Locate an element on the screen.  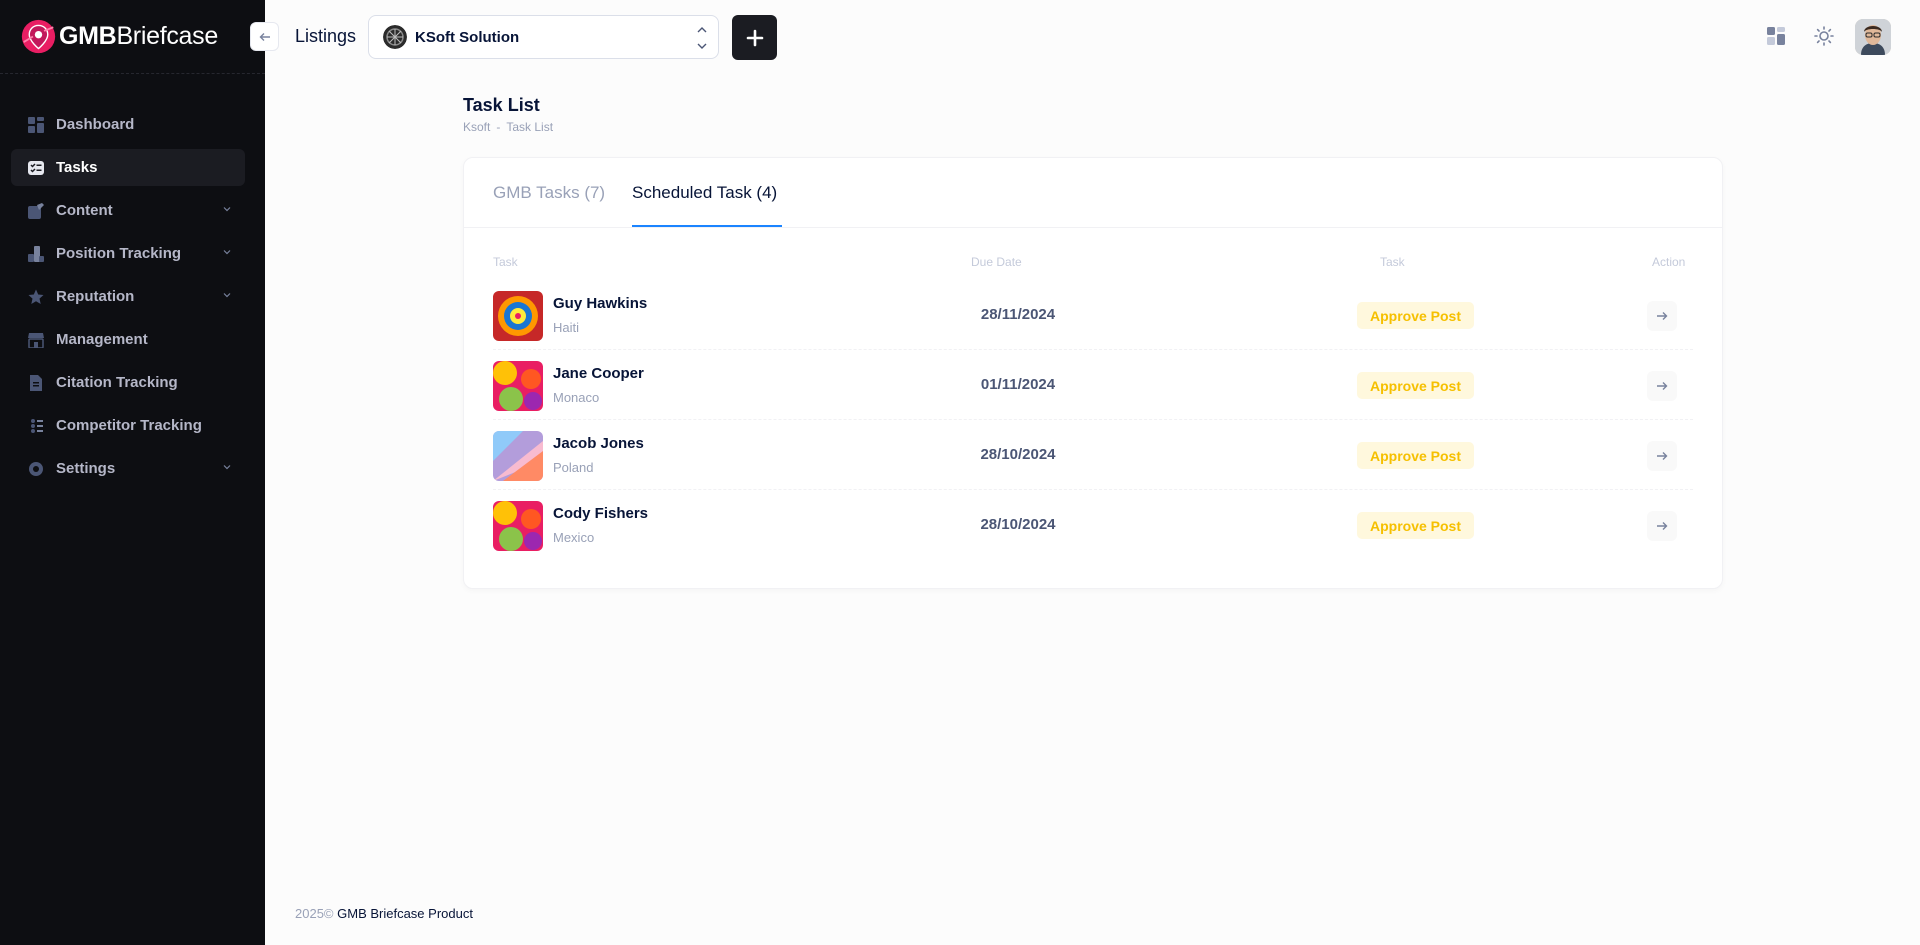
due-date: 01/11/2024 is located at coordinates (1018, 384).